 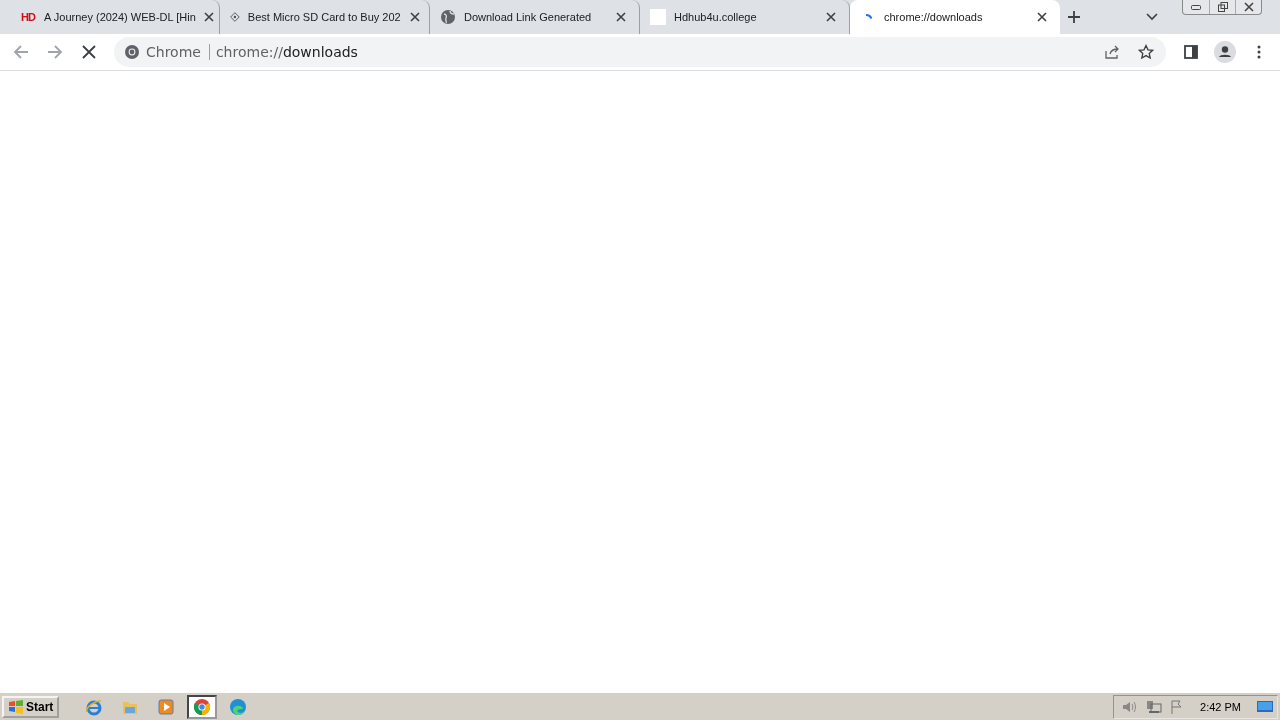 What do you see at coordinates (94, 706) in the screenshot?
I see `internet-explorer-icon` at bounding box center [94, 706].